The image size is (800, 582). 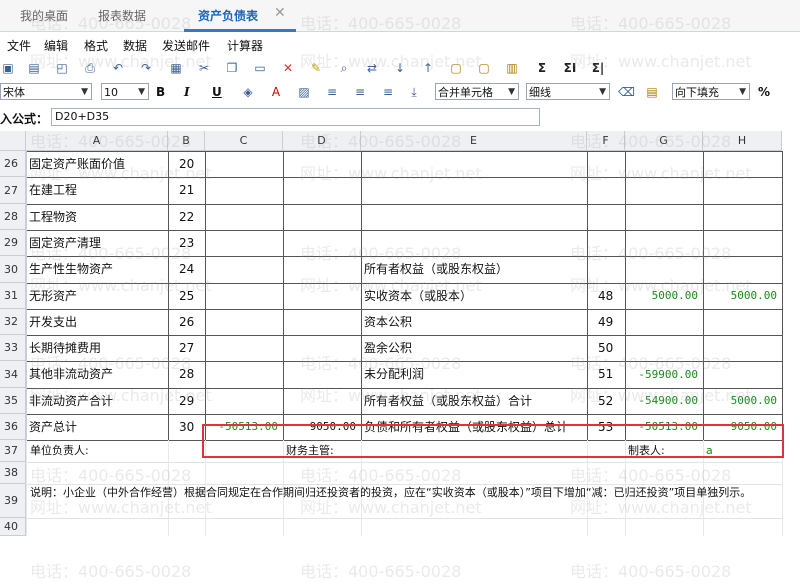 What do you see at coordinates (187, 401) in the screenshot?
I see `cell-b-35: 29` at bounding box center [187, 401].